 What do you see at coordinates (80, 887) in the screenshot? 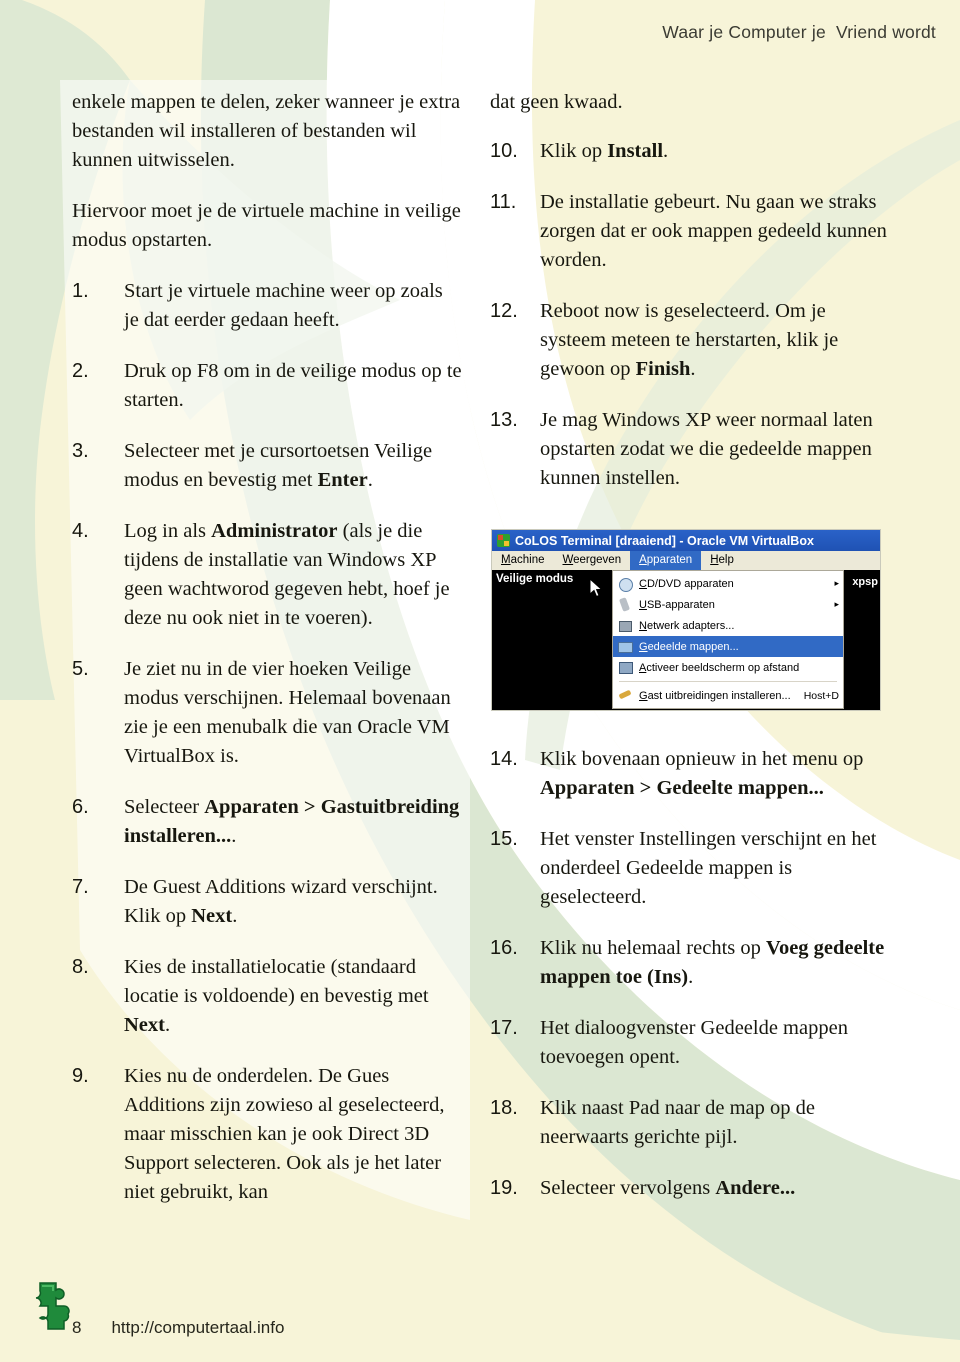
I see `step-number: 7.` at bounding box center [80, 887].